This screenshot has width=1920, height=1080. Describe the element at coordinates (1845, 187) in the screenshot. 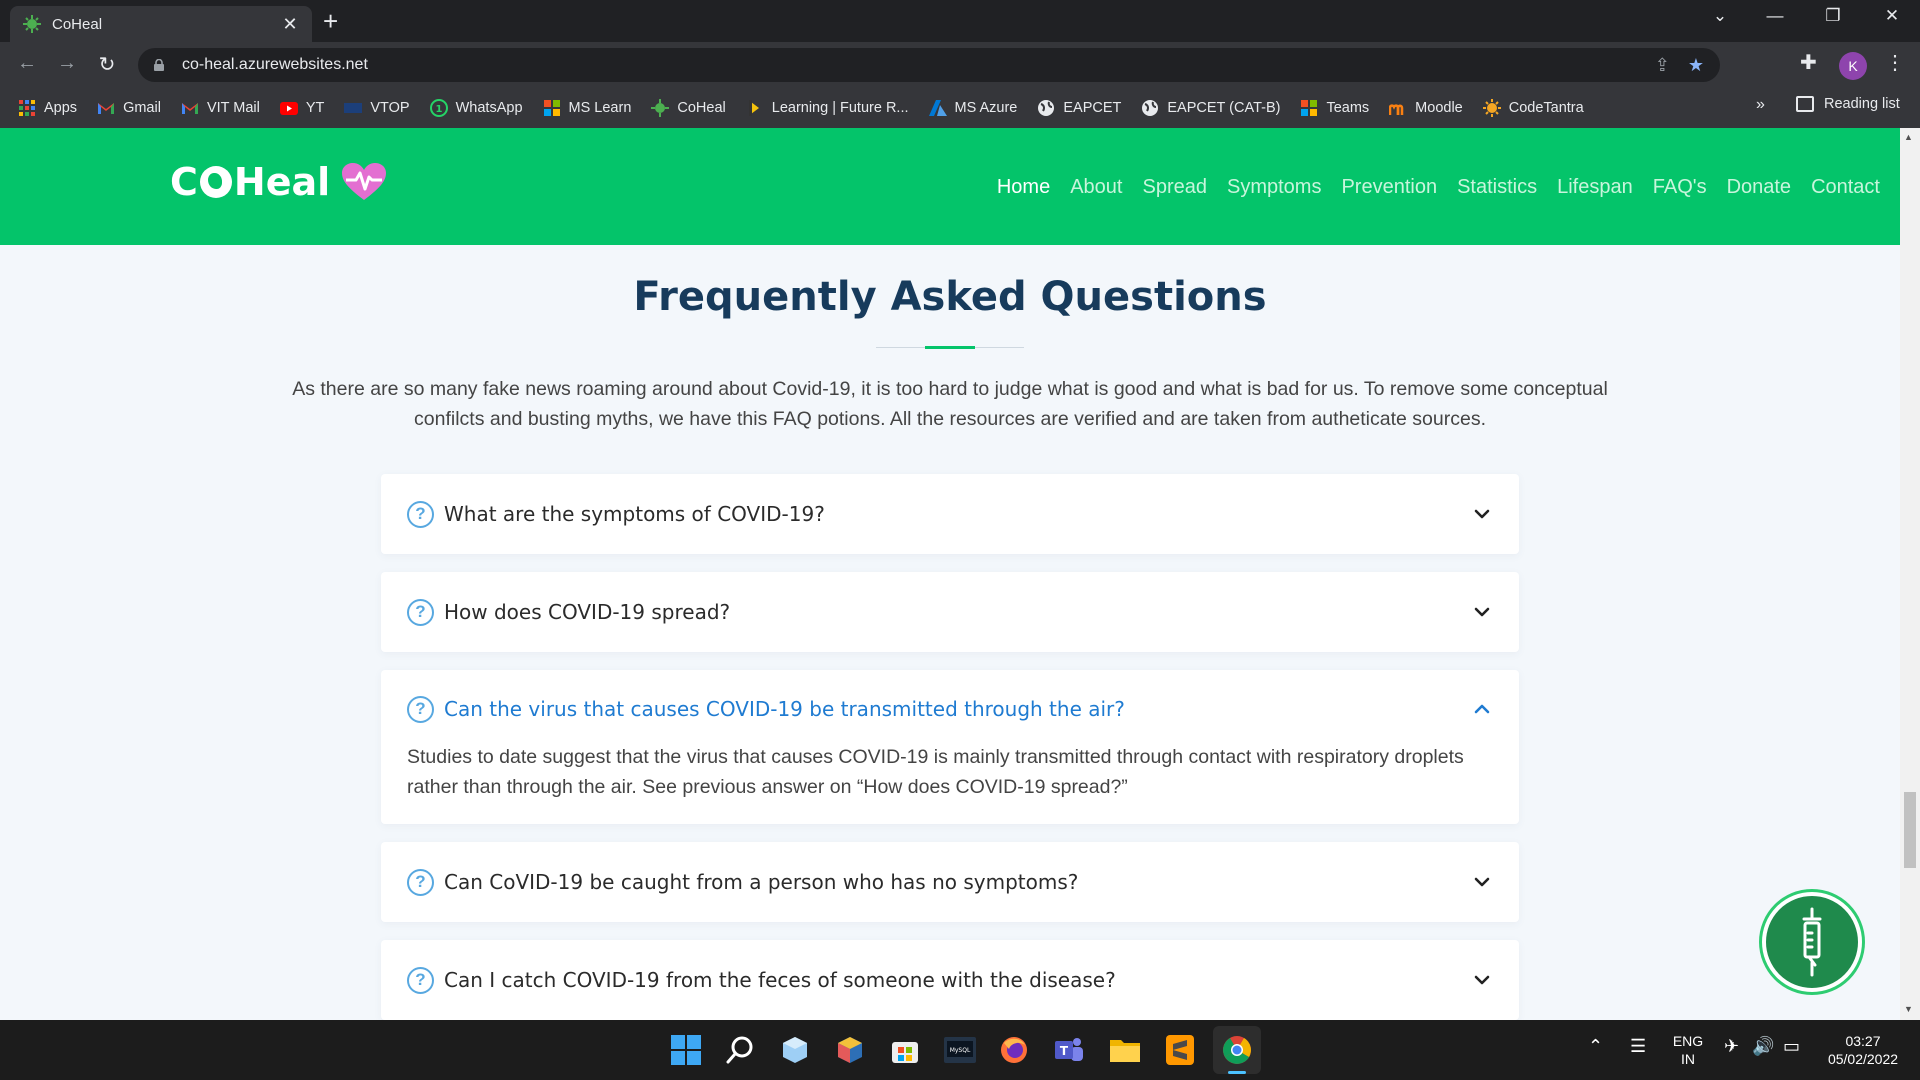

I see `nav-link-contact: Contact` at that location.